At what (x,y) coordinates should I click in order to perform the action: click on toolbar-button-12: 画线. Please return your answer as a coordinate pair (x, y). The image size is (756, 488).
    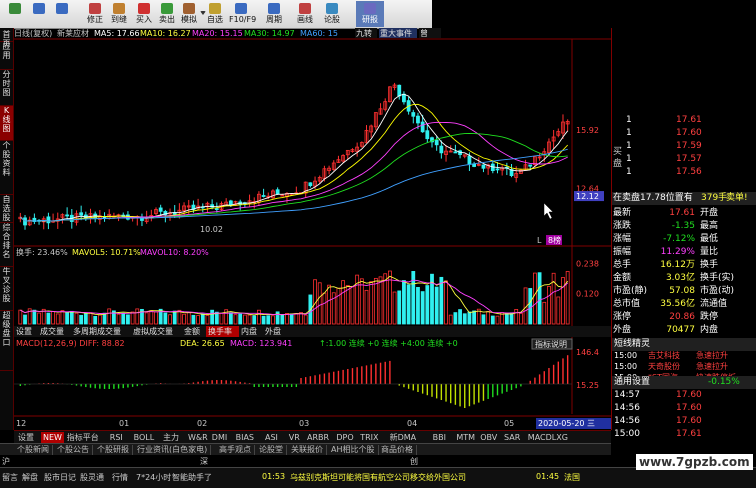
    Looking at the image, I should click on (305, 14).